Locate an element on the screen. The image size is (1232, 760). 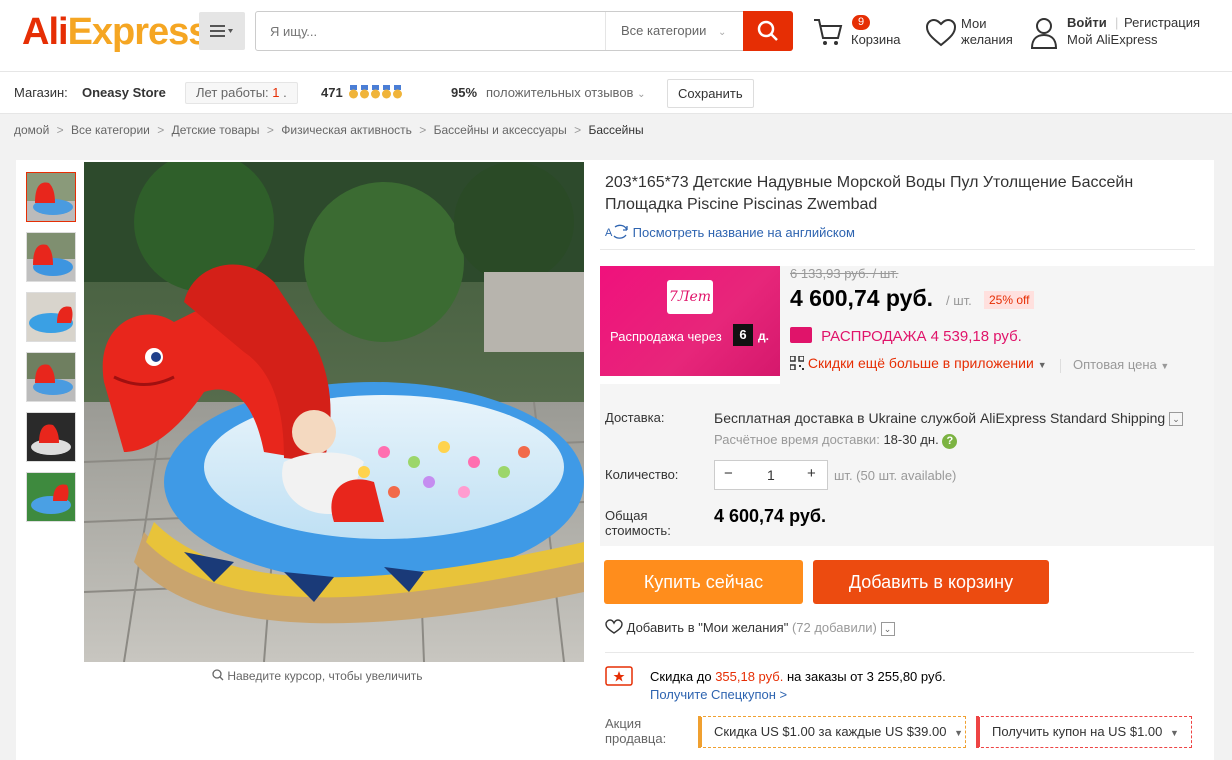
sale-price-line: РАСПРОДАЖА 4 539,18 руб. is located at coordinates (906, 336).